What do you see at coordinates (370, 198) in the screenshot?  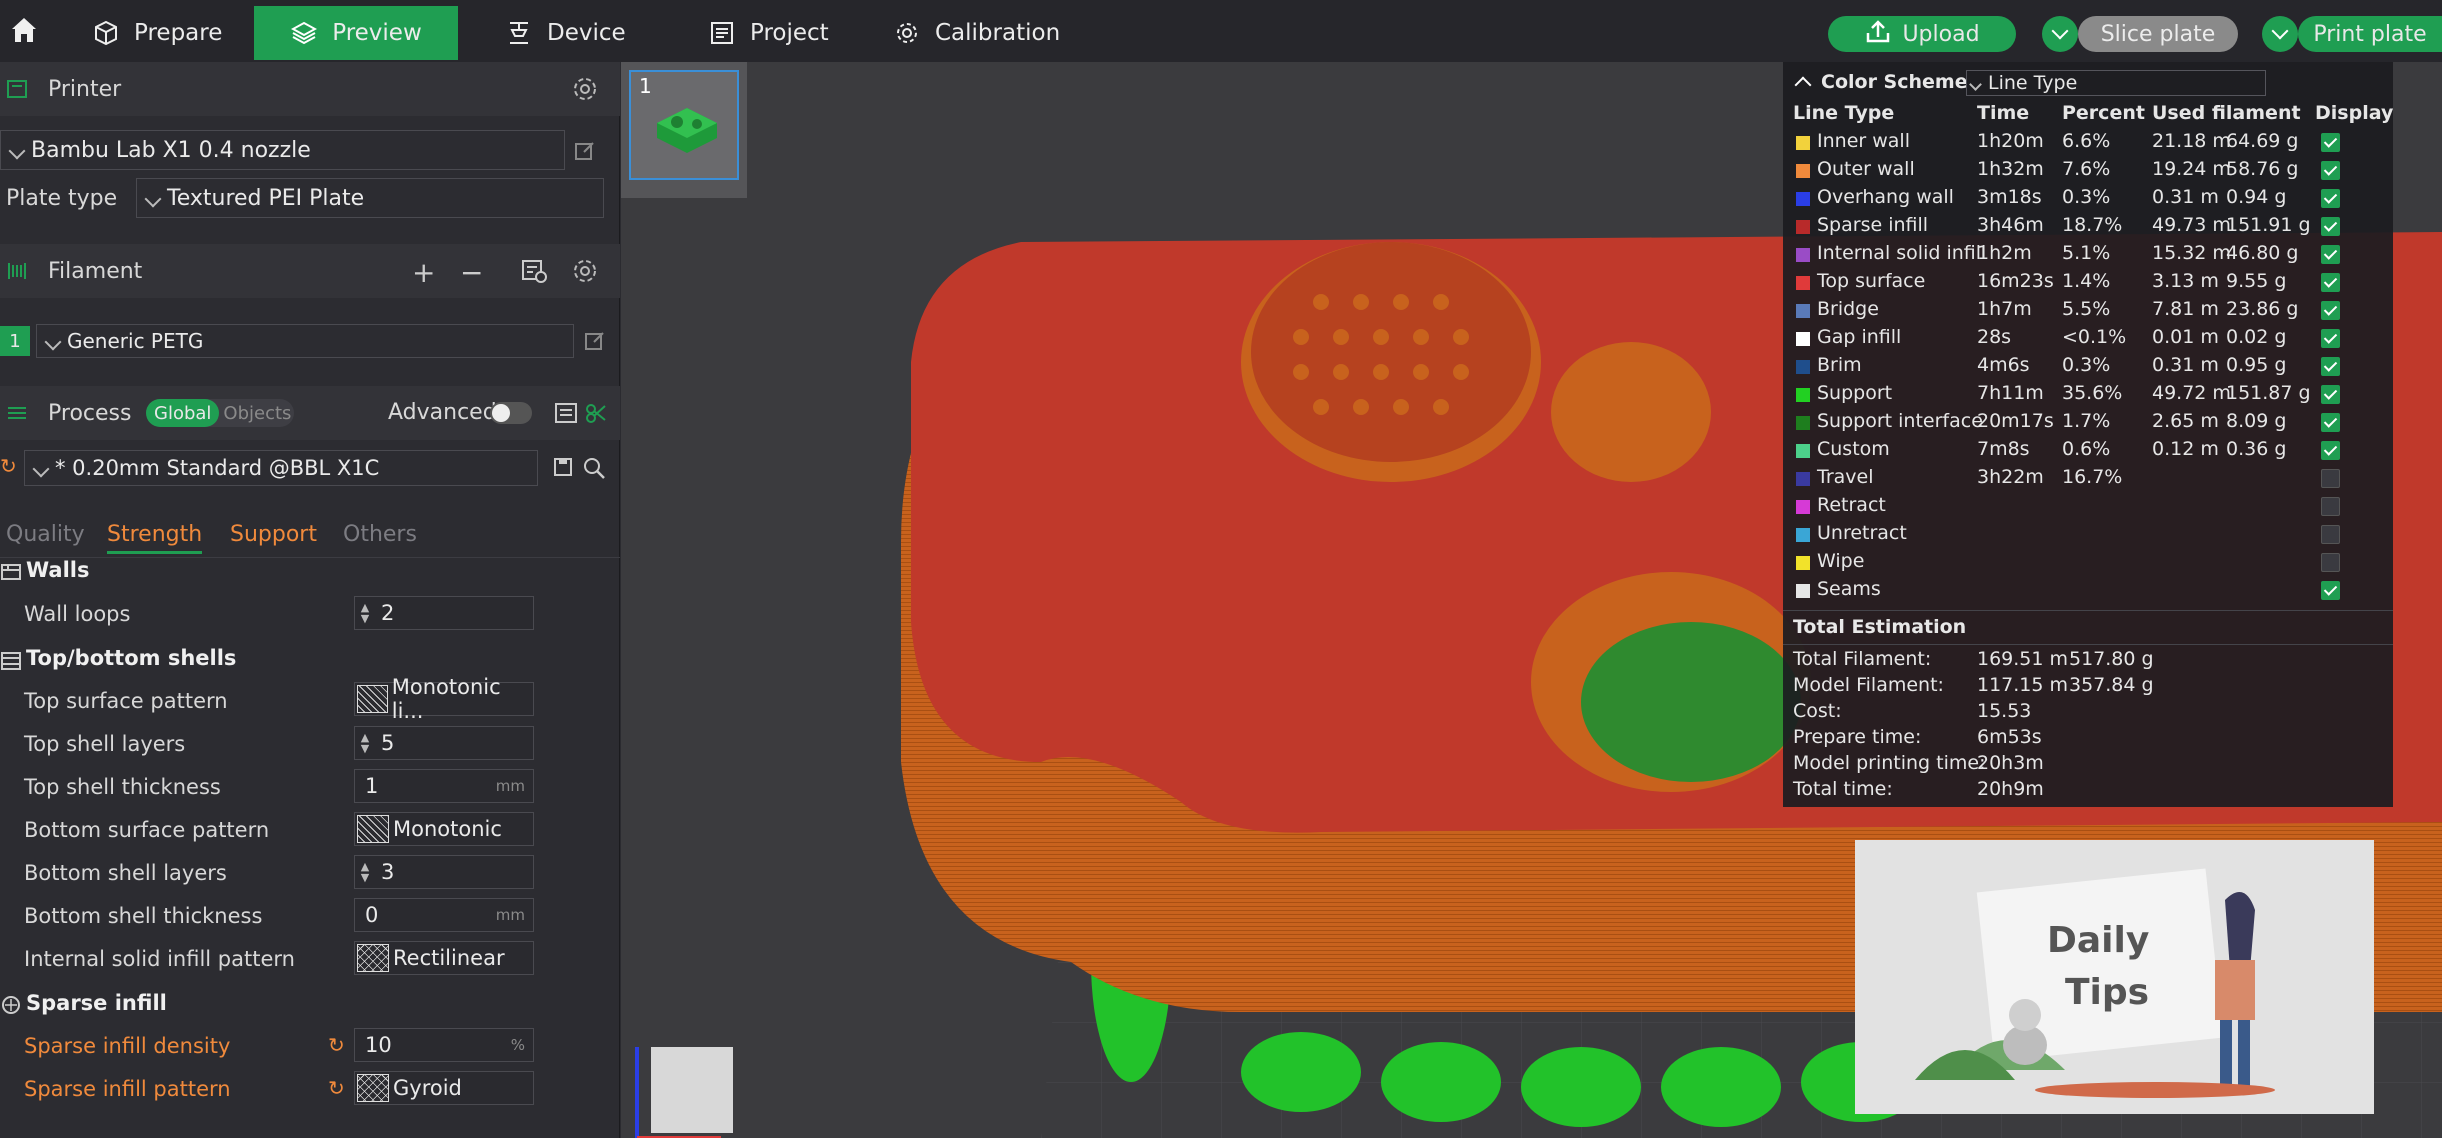 I see `plate-type-select: Textured PEI Plate` at bounding box center [370, 198].